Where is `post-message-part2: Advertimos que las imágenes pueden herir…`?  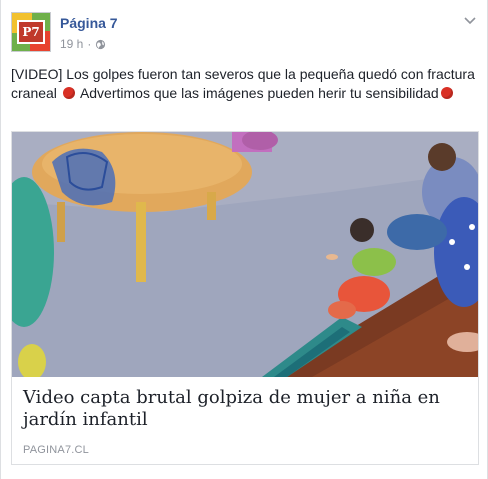
post-message-part2: Advertimos que las imágenes pueden herir… is located at coordinates (259, 93).